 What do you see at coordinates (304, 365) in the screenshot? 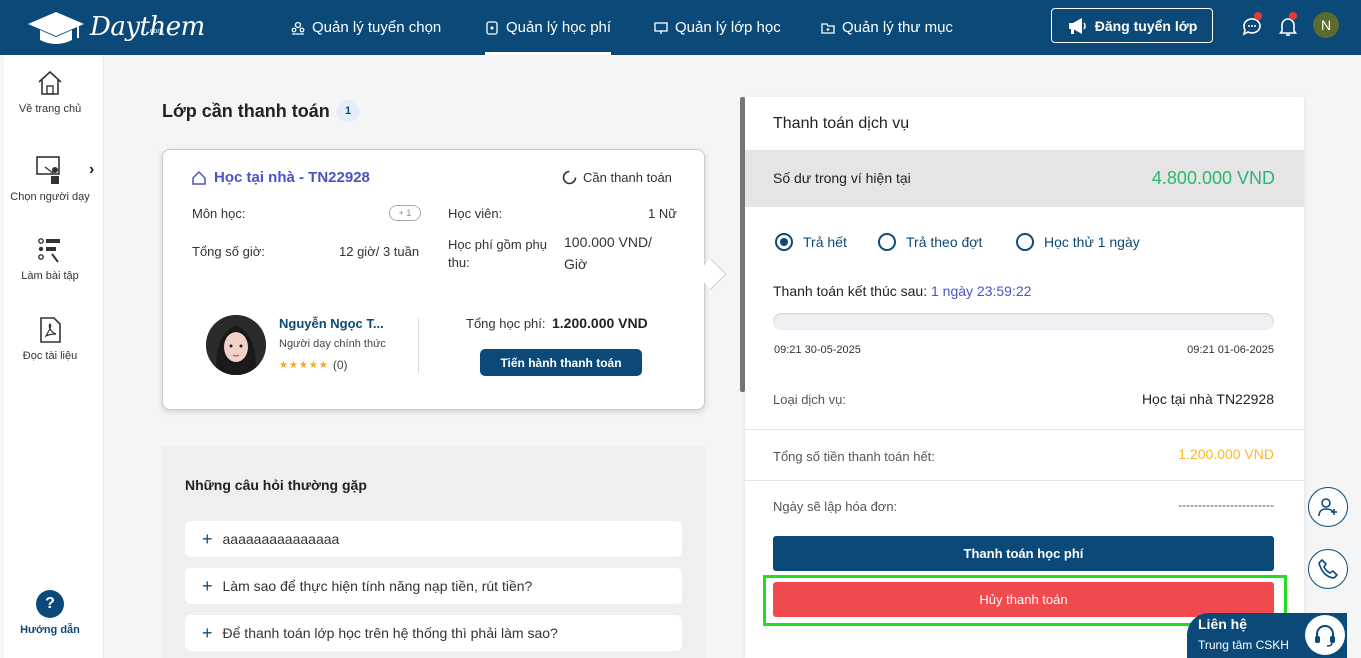
I see `star-rating-icon: ★★★★★` at bounding box center [304, 365].